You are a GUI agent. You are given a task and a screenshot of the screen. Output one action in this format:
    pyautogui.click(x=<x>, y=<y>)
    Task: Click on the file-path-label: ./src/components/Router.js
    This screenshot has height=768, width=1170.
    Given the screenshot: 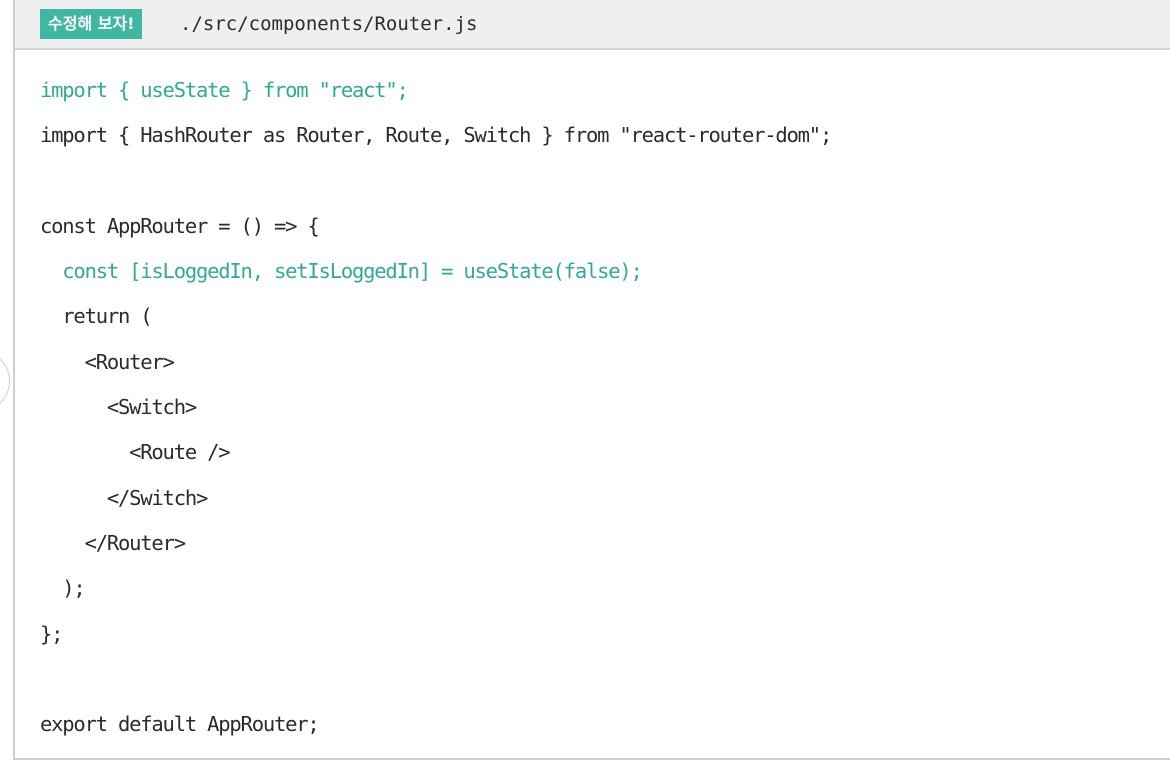 What is the action you would take?
    pyautogui.click(x=329, y=24)
    